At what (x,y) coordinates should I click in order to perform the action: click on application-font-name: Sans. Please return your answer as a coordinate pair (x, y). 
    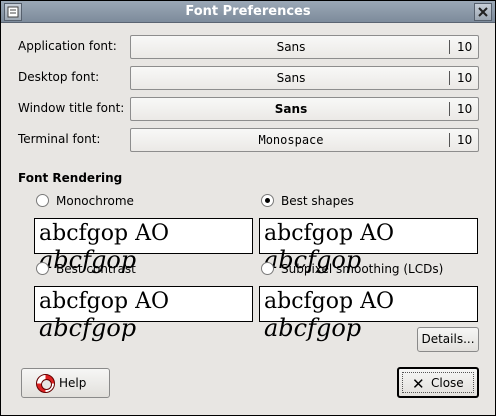
    Looking at the image, I should click on (291, 47).